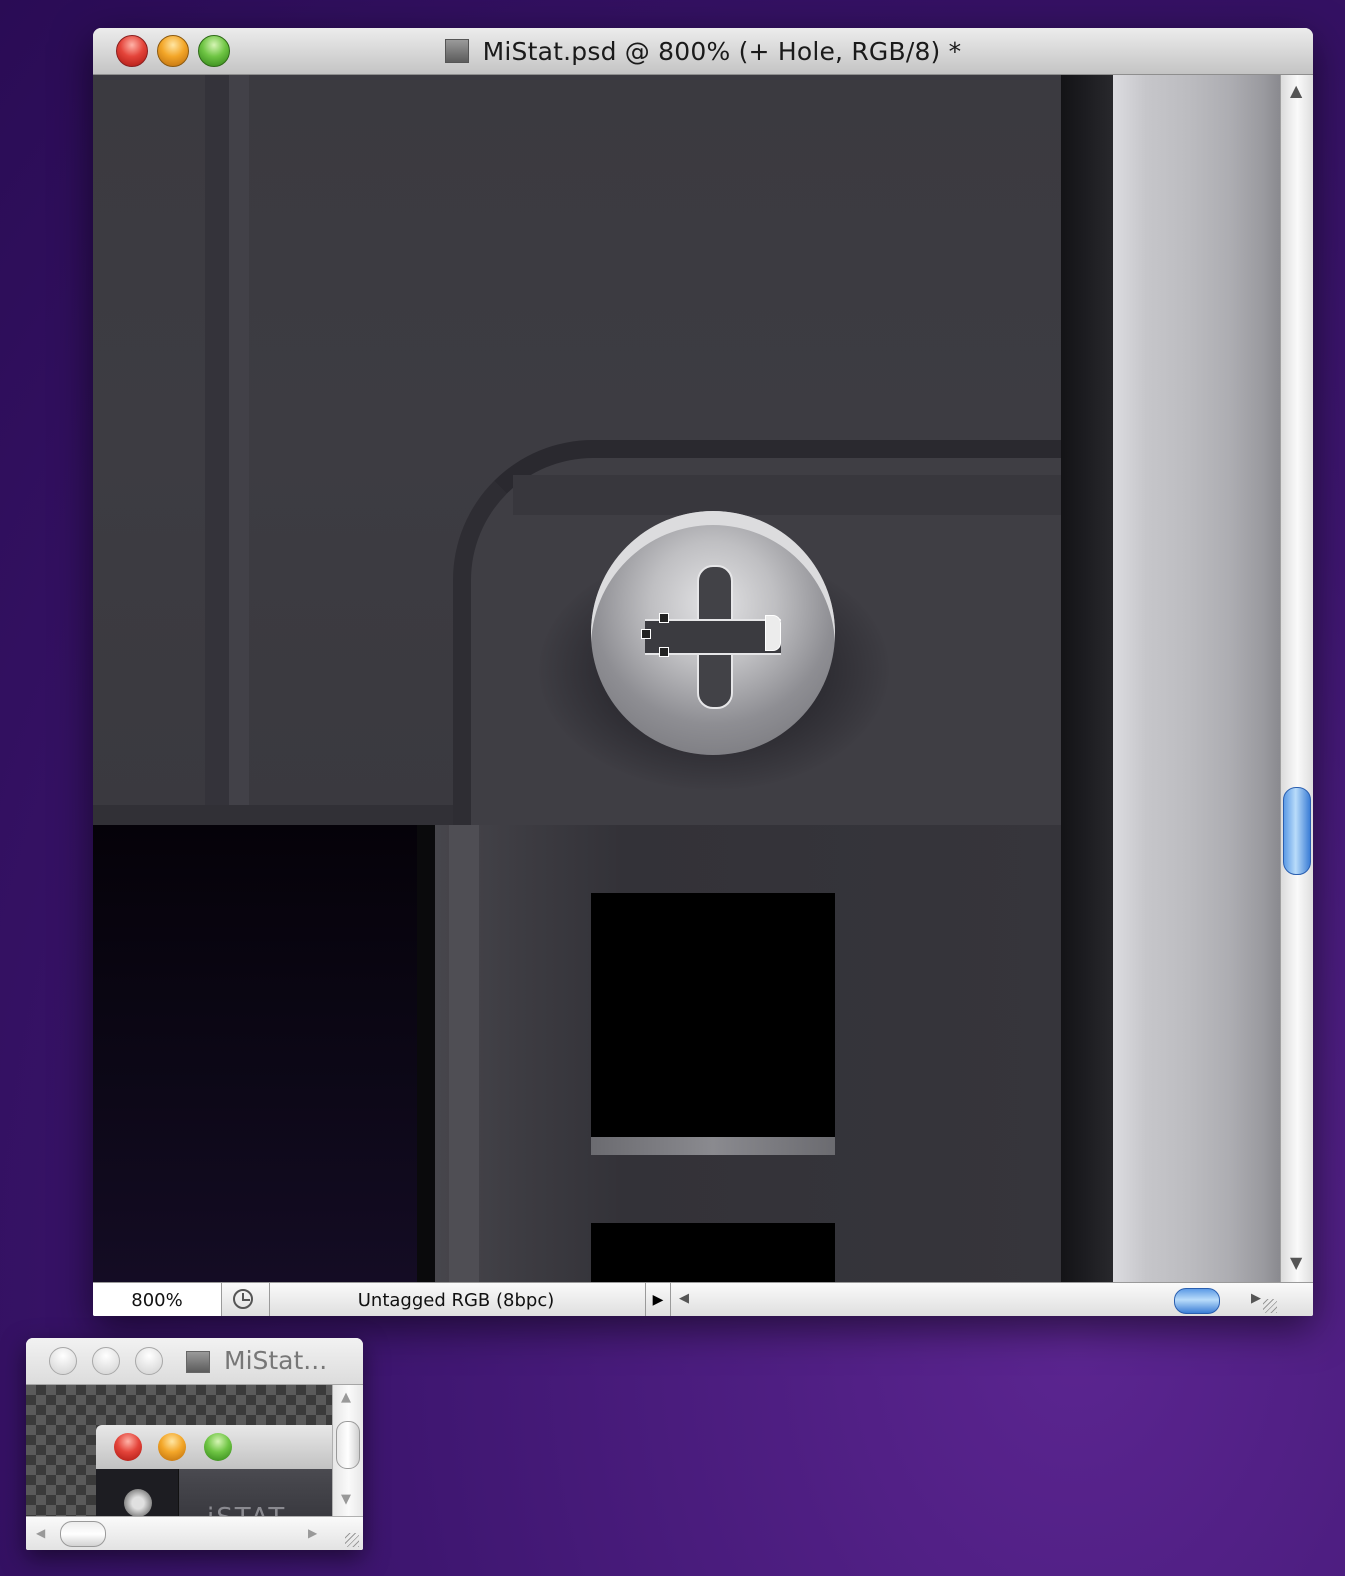 The height and width of the screenshot is (1576, 1345). I want to click on embedded-body: iSTAT, so click(214, 1492).